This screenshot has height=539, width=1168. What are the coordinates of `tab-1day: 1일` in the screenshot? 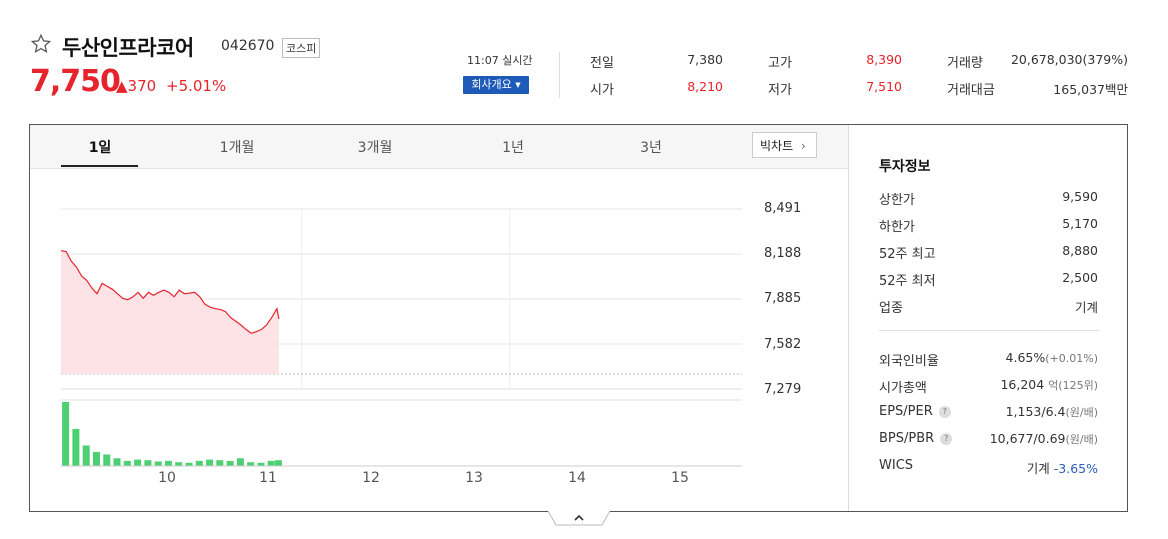 It's located at (100, 147).